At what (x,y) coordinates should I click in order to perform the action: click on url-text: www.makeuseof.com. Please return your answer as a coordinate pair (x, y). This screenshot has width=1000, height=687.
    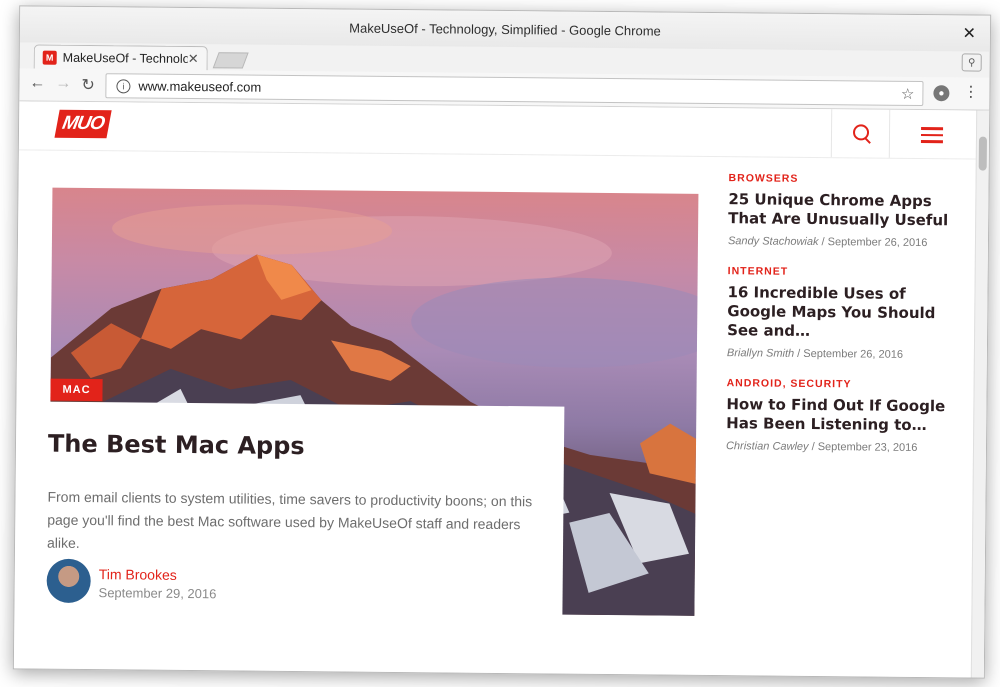
    Looking at the image, I should click on (519, 89).